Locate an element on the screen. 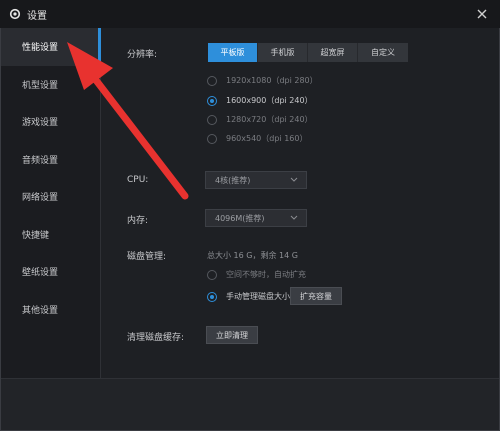 The width and height of the screenshot is (500, 431). sidebar-item-audio: 音频设置 is located at coordinates (50, 160).